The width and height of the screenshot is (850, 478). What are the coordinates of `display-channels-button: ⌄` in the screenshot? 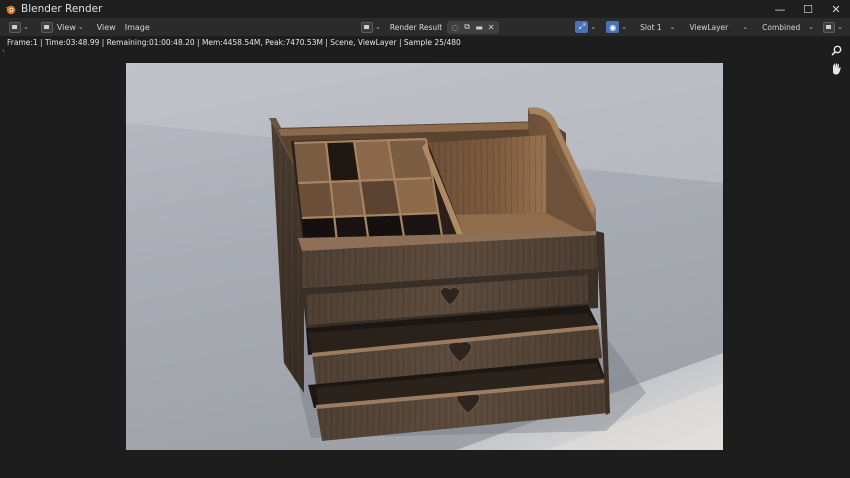 It's located at (833, 27).